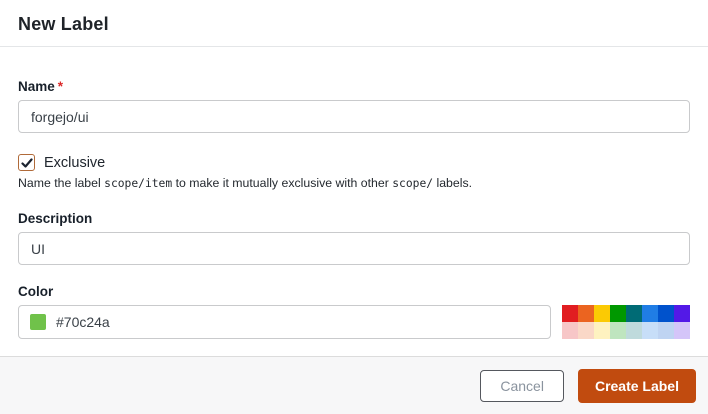 Image resolution: width=708 pixels, height=414 pixels. What do you see at coordinates (55, 218) in the screenshot?
I see `description-label: Description` at bounding box center [55, 218].